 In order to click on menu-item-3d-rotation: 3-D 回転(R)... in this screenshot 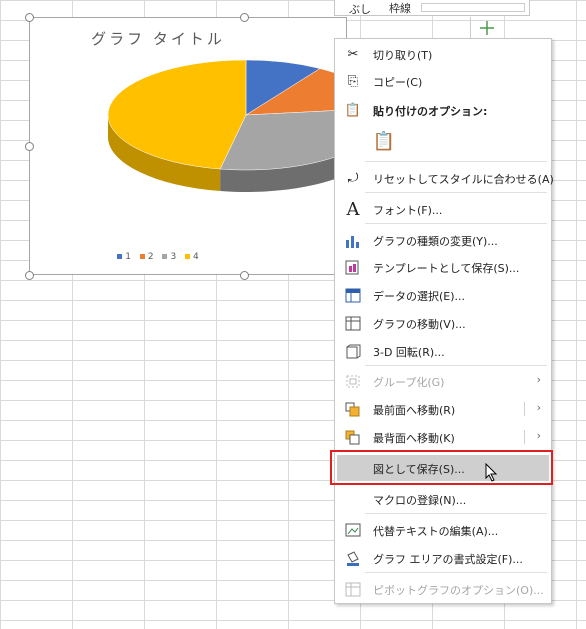, I will do `click(443, 351)`.